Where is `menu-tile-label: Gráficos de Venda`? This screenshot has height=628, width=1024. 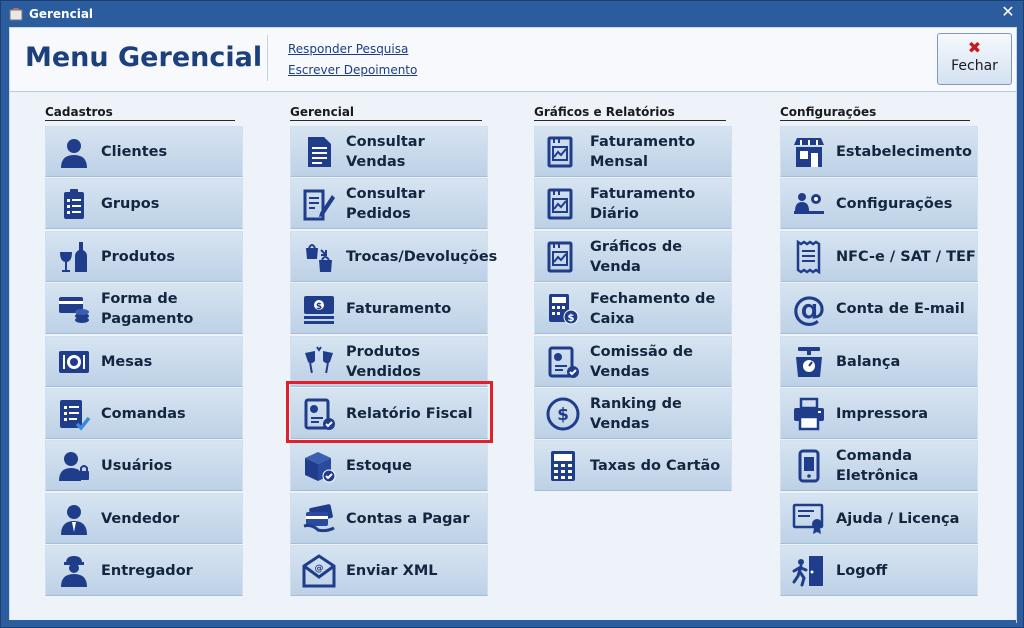
menu-tile-label: Gráficos de Venda is located at coordinates (636, 256).